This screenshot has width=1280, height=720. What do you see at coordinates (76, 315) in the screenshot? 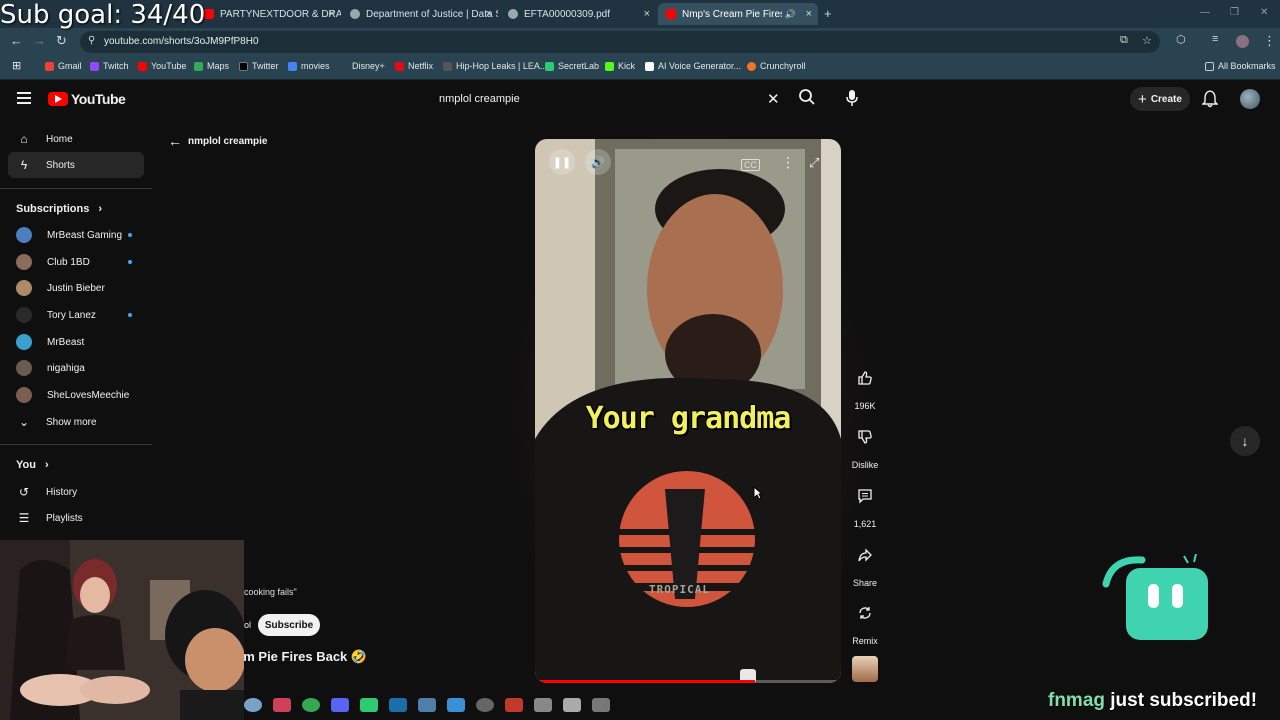
I see `sidebar-sub-tory-lanez: Tory Lanez` at bounding box center [76, 315].